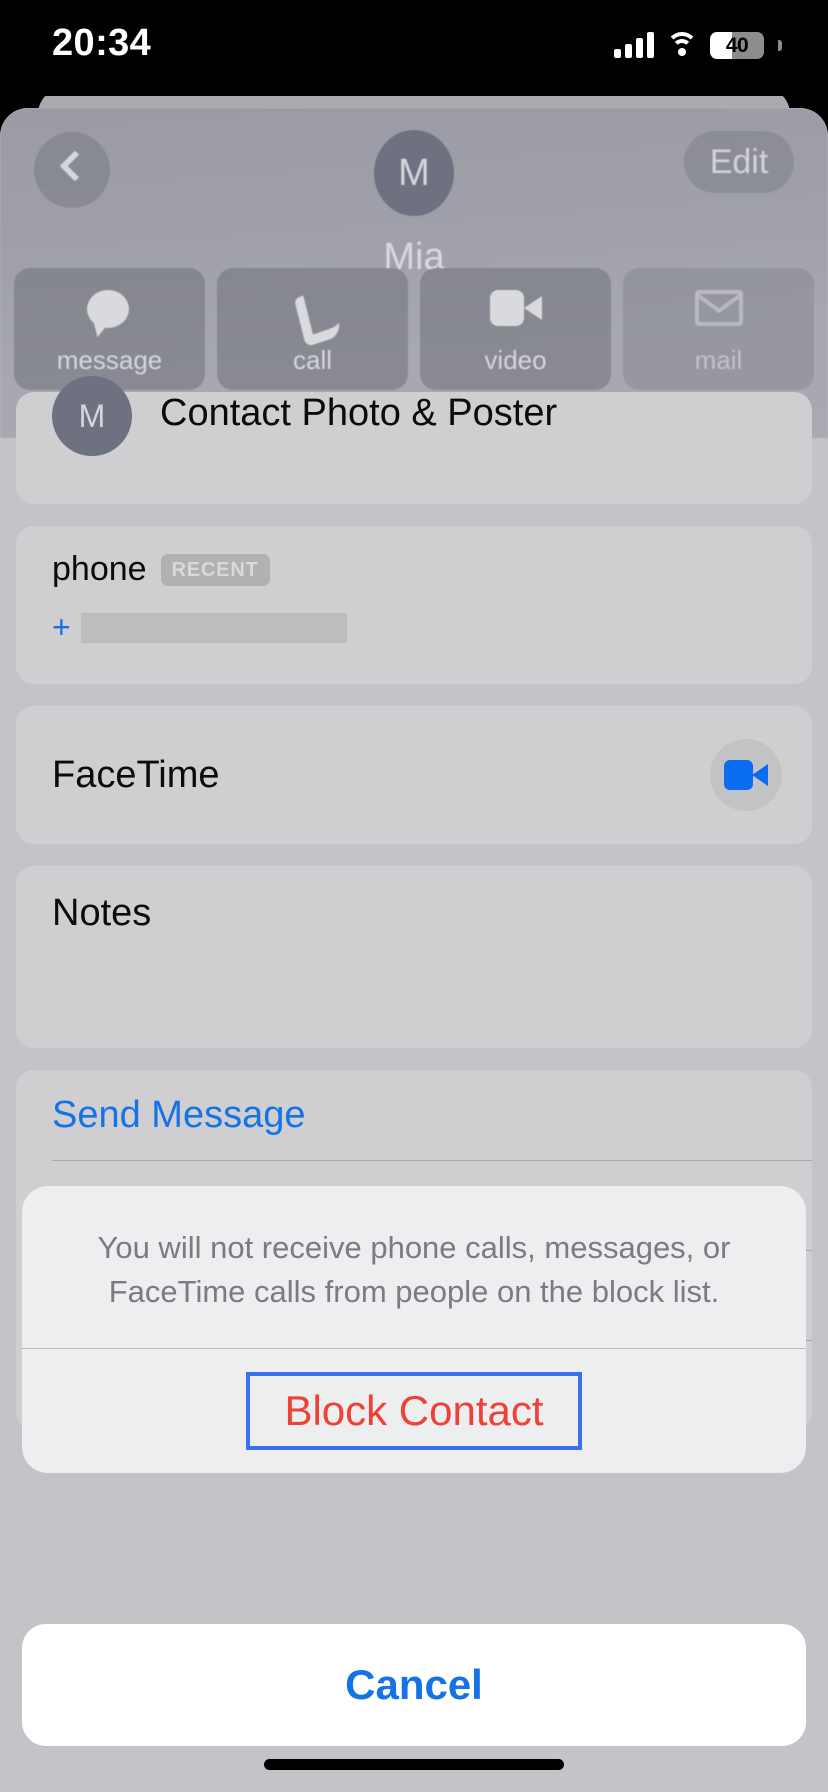 The image size is (828, 1792). Describe the element at coordinates (102, 43) in the screenshot. I see `status-bar-clock: 20:34` at that location.